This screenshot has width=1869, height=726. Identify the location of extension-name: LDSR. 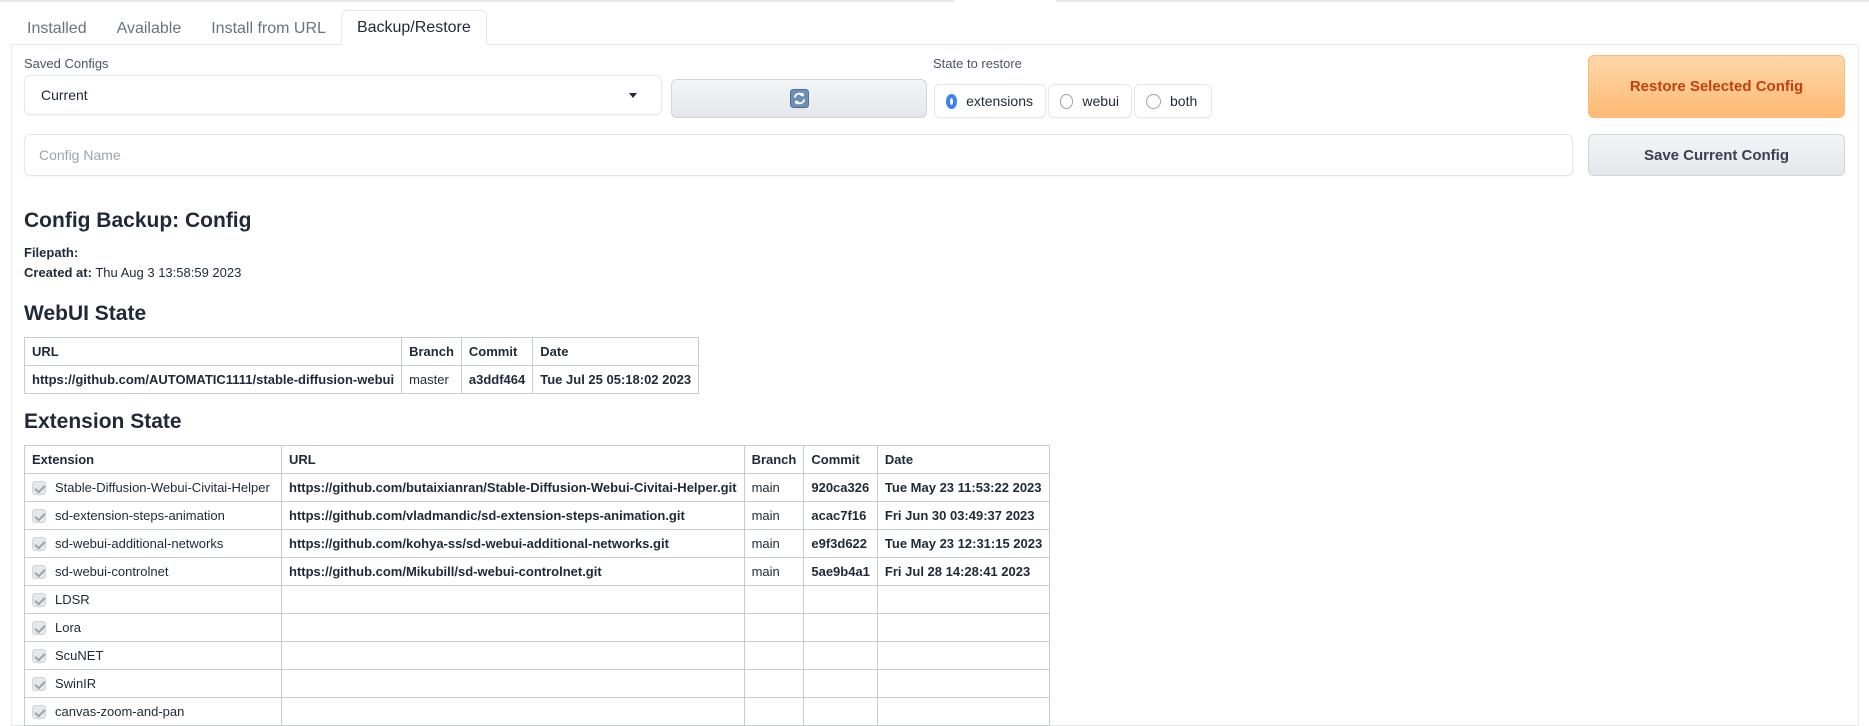
(72, 599).